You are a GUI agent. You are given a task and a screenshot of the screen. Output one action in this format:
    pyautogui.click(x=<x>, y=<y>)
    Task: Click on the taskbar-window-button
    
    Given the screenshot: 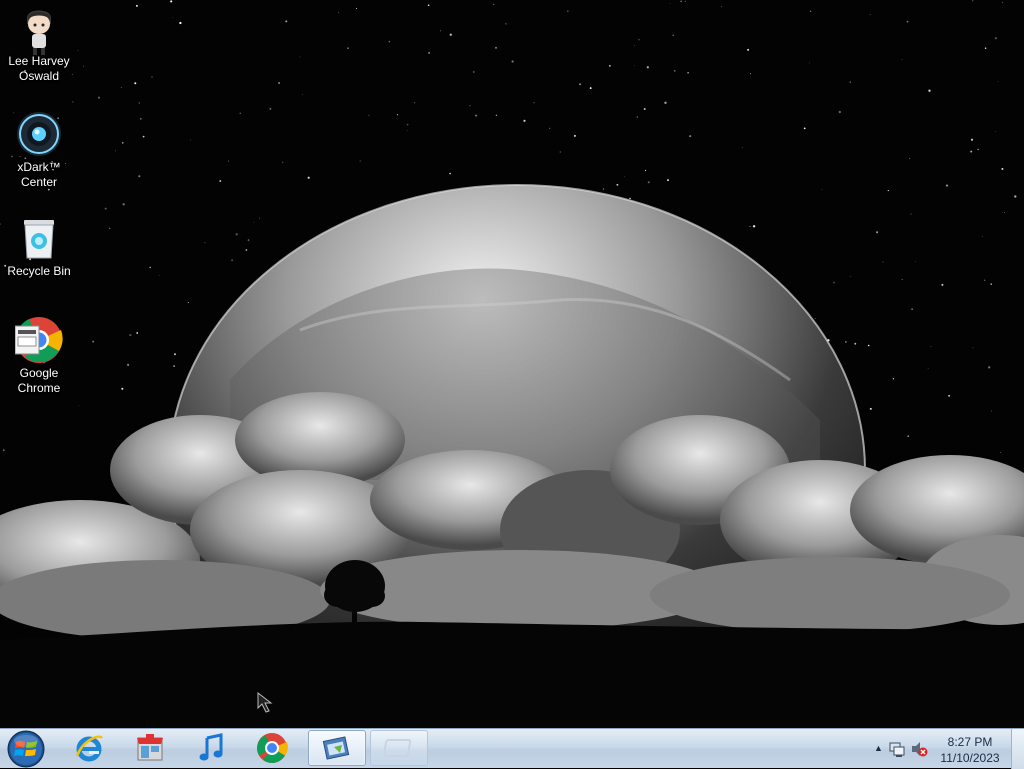 What is the action you would take?
    pyautogui.click(x=399, y=748)
    